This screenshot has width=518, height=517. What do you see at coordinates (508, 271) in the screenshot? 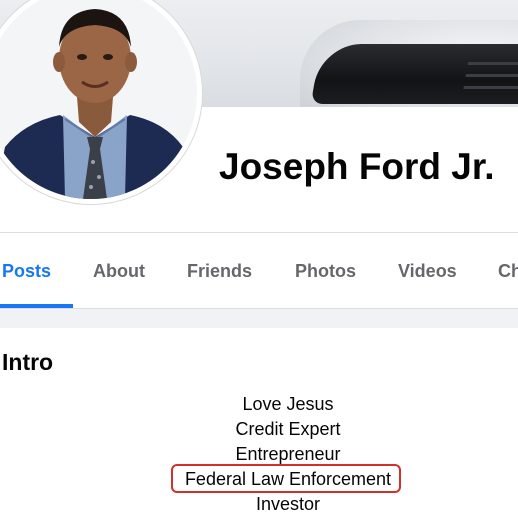
I see `tab-more-partial: Ch` at bounding box center [508, 271].